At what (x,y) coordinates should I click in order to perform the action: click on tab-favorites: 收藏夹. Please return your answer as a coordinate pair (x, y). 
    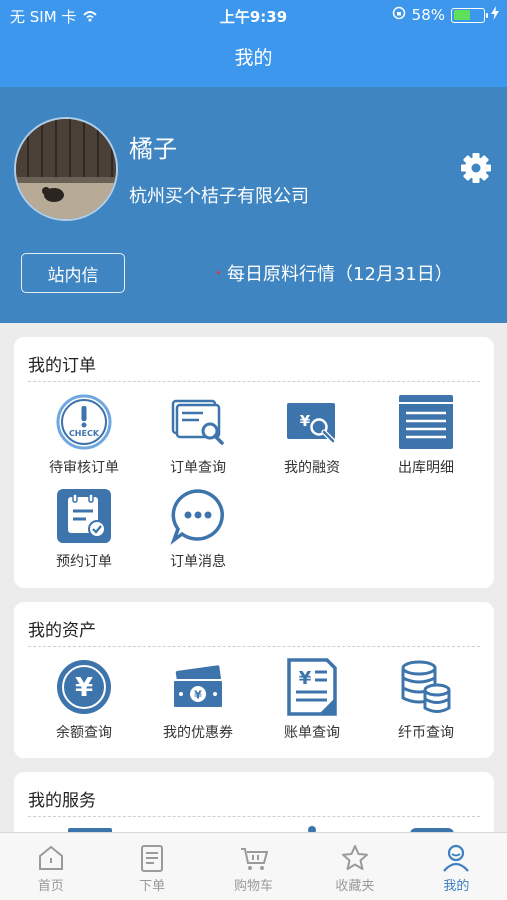
    Looking at the image, I should click on (354, 866).